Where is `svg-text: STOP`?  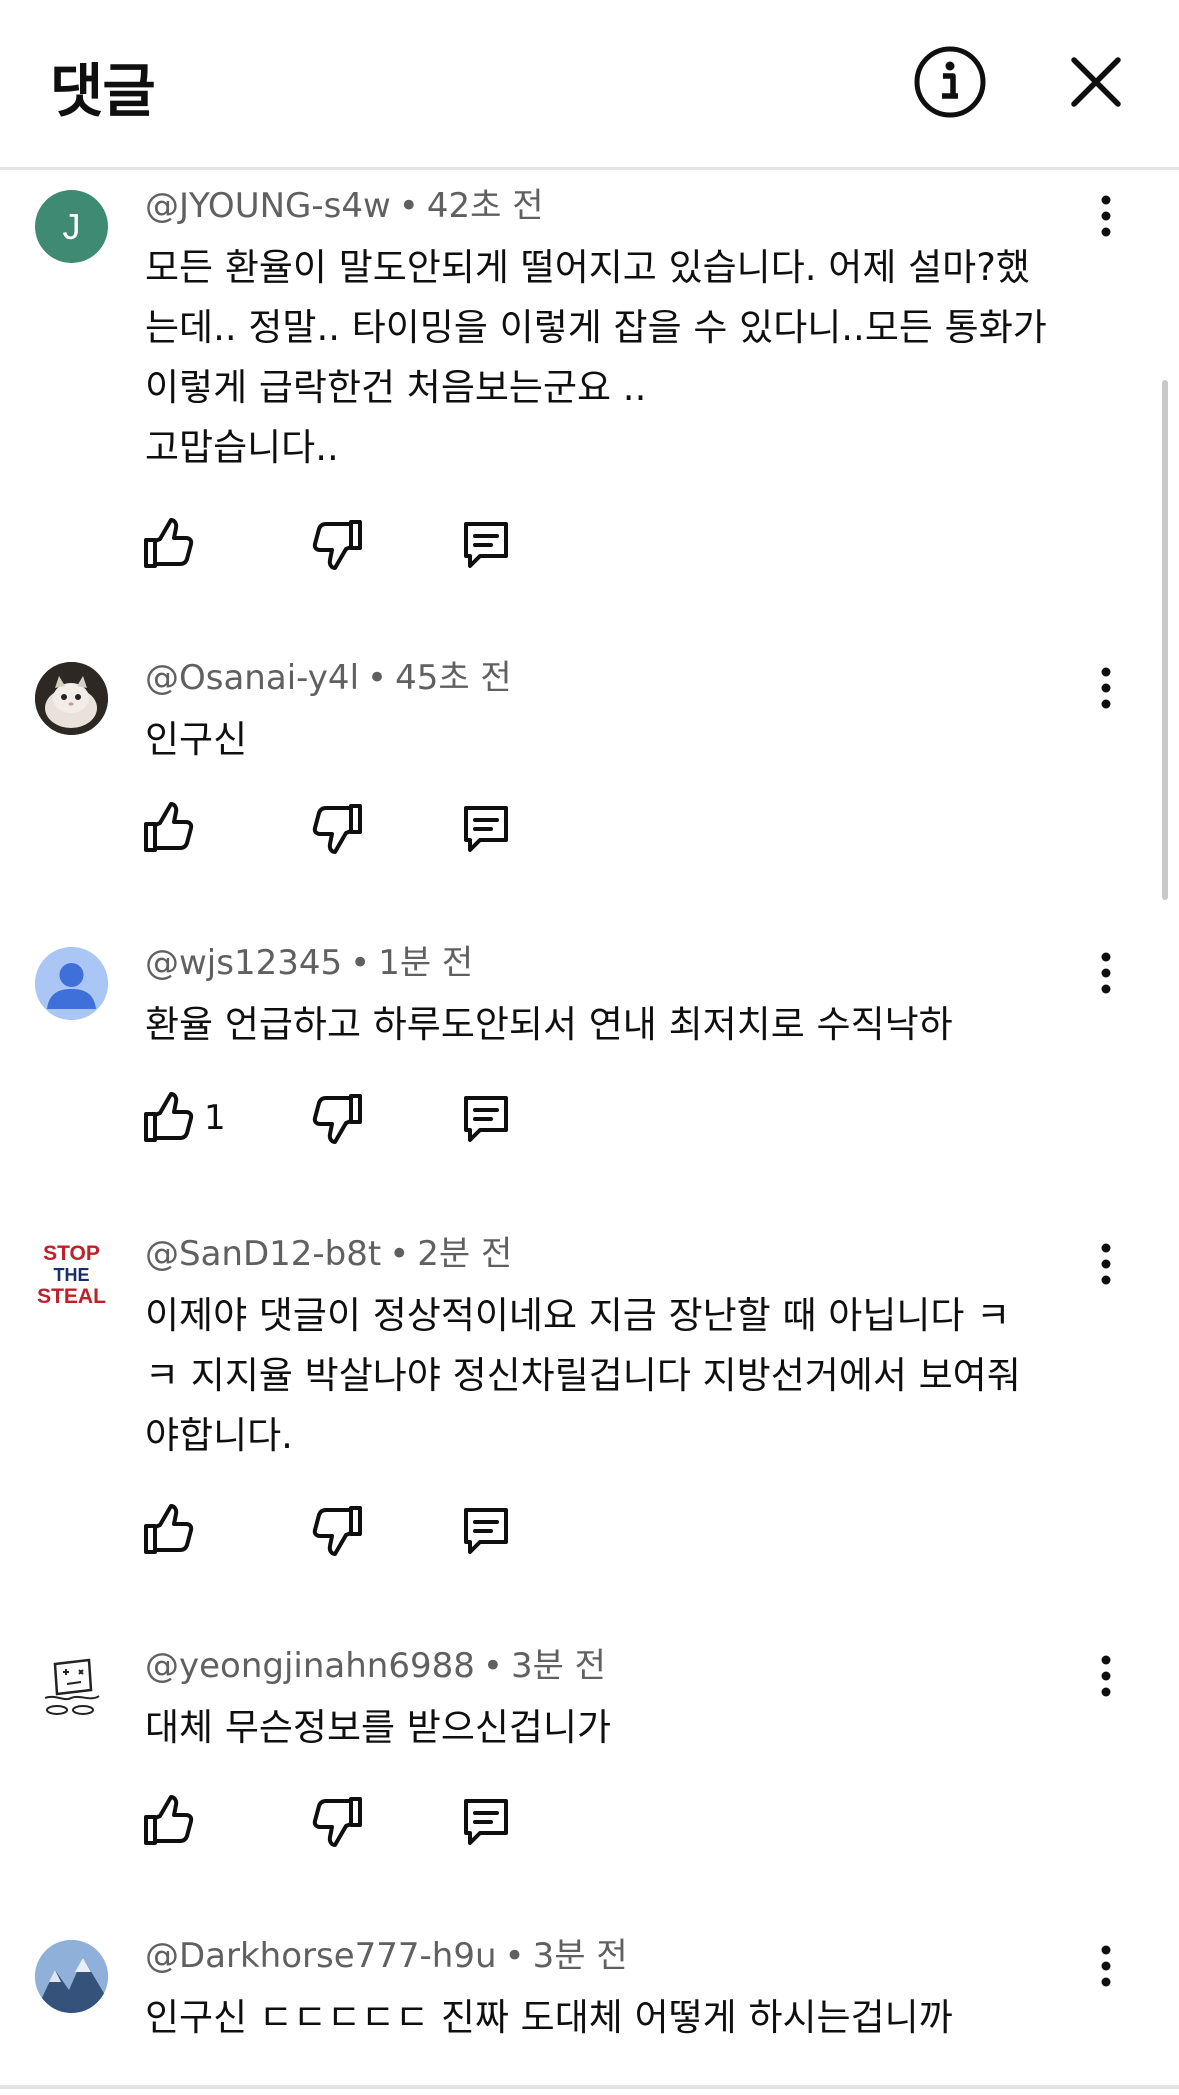 svg-text: STOP is located at coordinates (71, 1253).